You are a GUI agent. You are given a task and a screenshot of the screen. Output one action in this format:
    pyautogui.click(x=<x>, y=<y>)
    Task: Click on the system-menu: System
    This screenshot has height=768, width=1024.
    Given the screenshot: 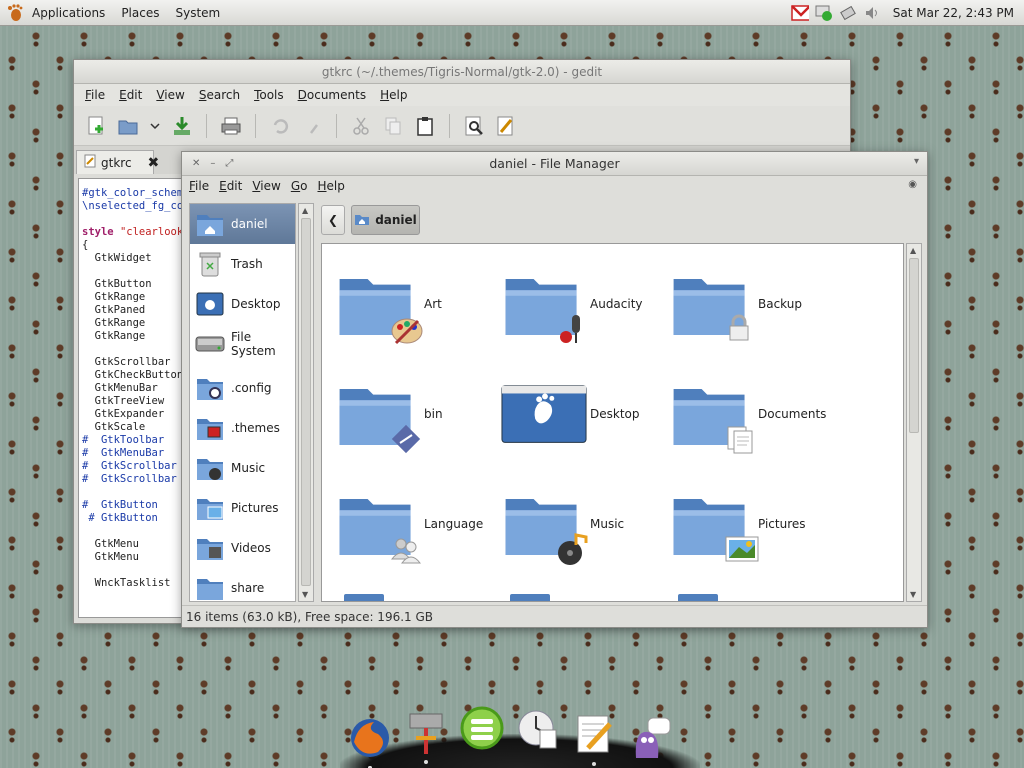 What is the action you would take?
    pyautogui.click(x=197, y=13)
    